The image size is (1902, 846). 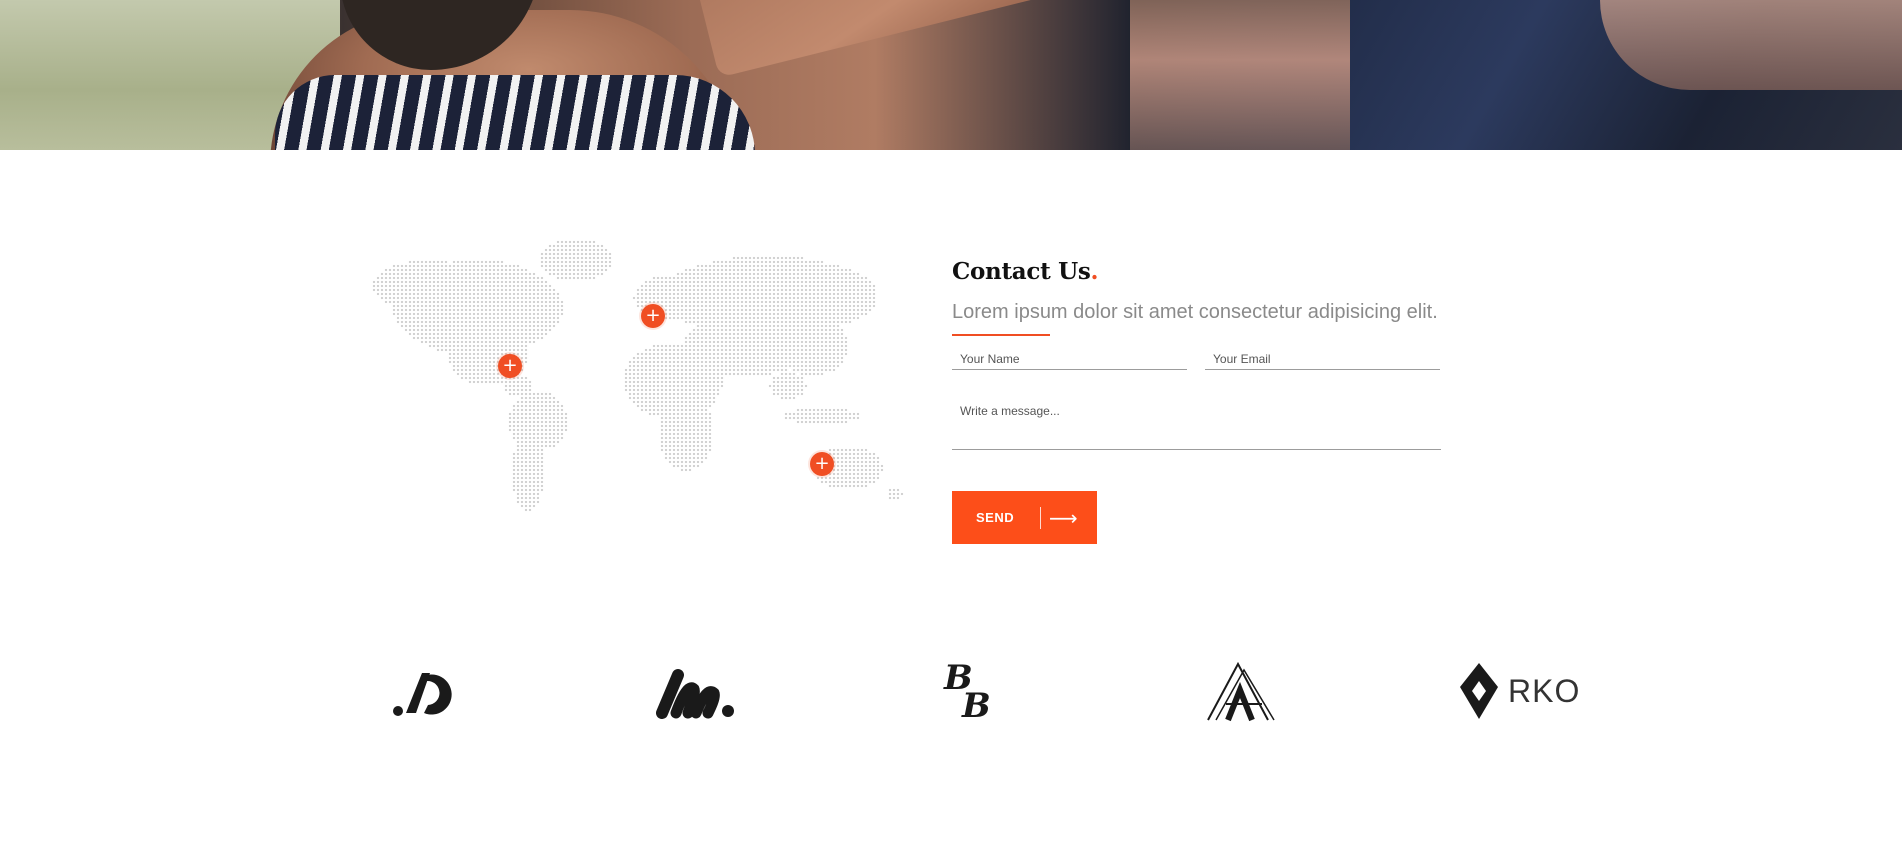 What do you see at coordinates (1196, 420) in the screenshot?
I see `message-field` at bounding box center [1196, 420].